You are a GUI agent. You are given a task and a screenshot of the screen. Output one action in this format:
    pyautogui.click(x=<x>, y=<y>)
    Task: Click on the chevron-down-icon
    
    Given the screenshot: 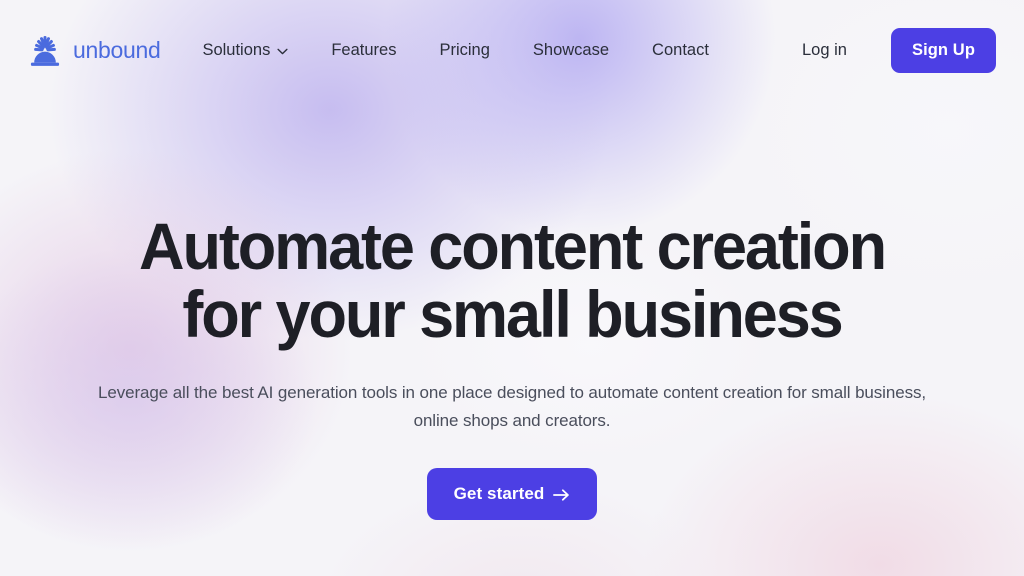 What is the action you would take?
    pyautogui.click(x=282, y=51)
    